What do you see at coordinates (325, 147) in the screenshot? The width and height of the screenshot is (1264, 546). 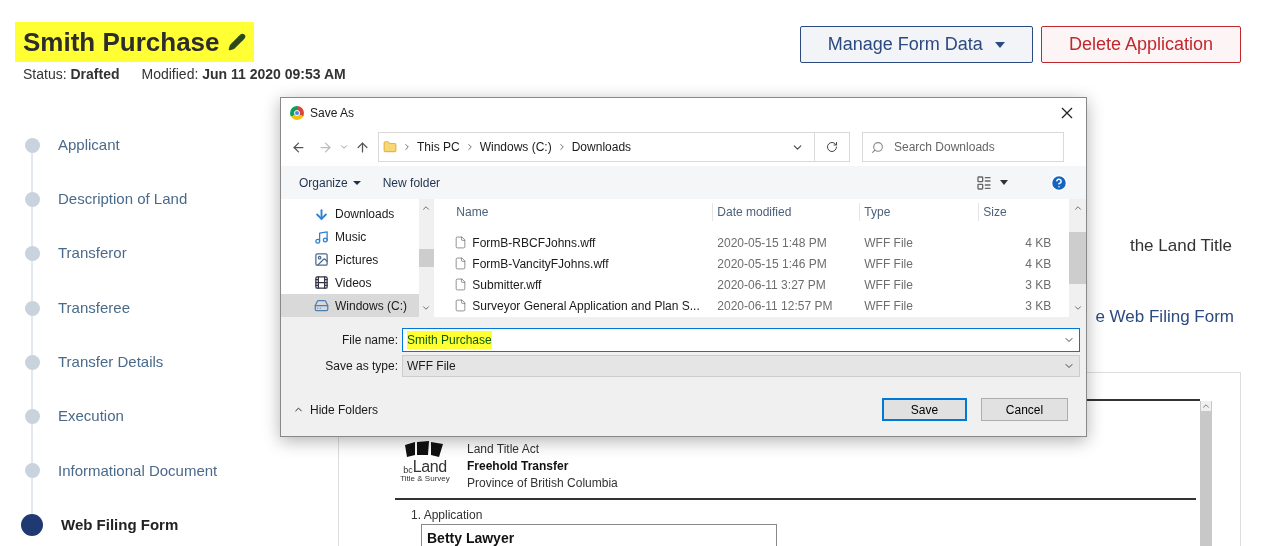 I see `forward-icon` at bounding box center [325, 147].